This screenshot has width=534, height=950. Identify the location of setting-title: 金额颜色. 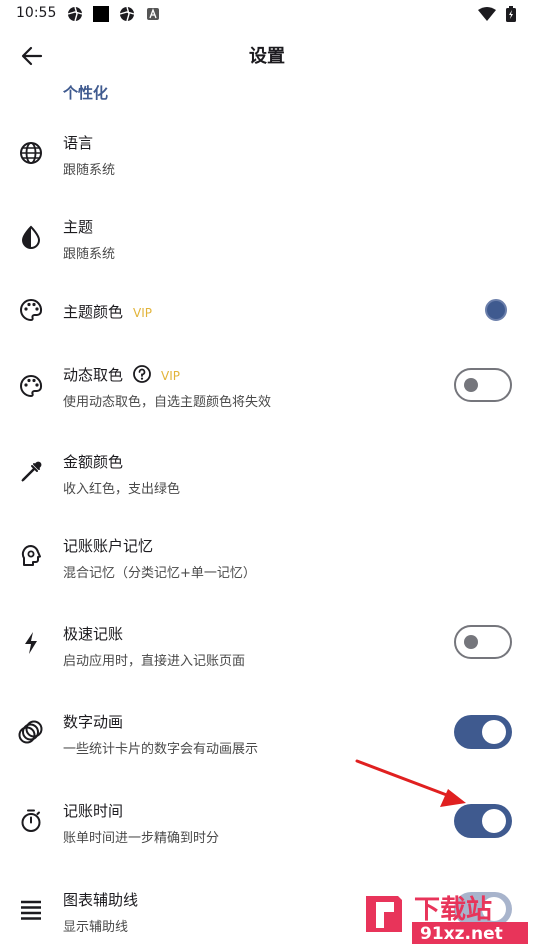
(93, 462).